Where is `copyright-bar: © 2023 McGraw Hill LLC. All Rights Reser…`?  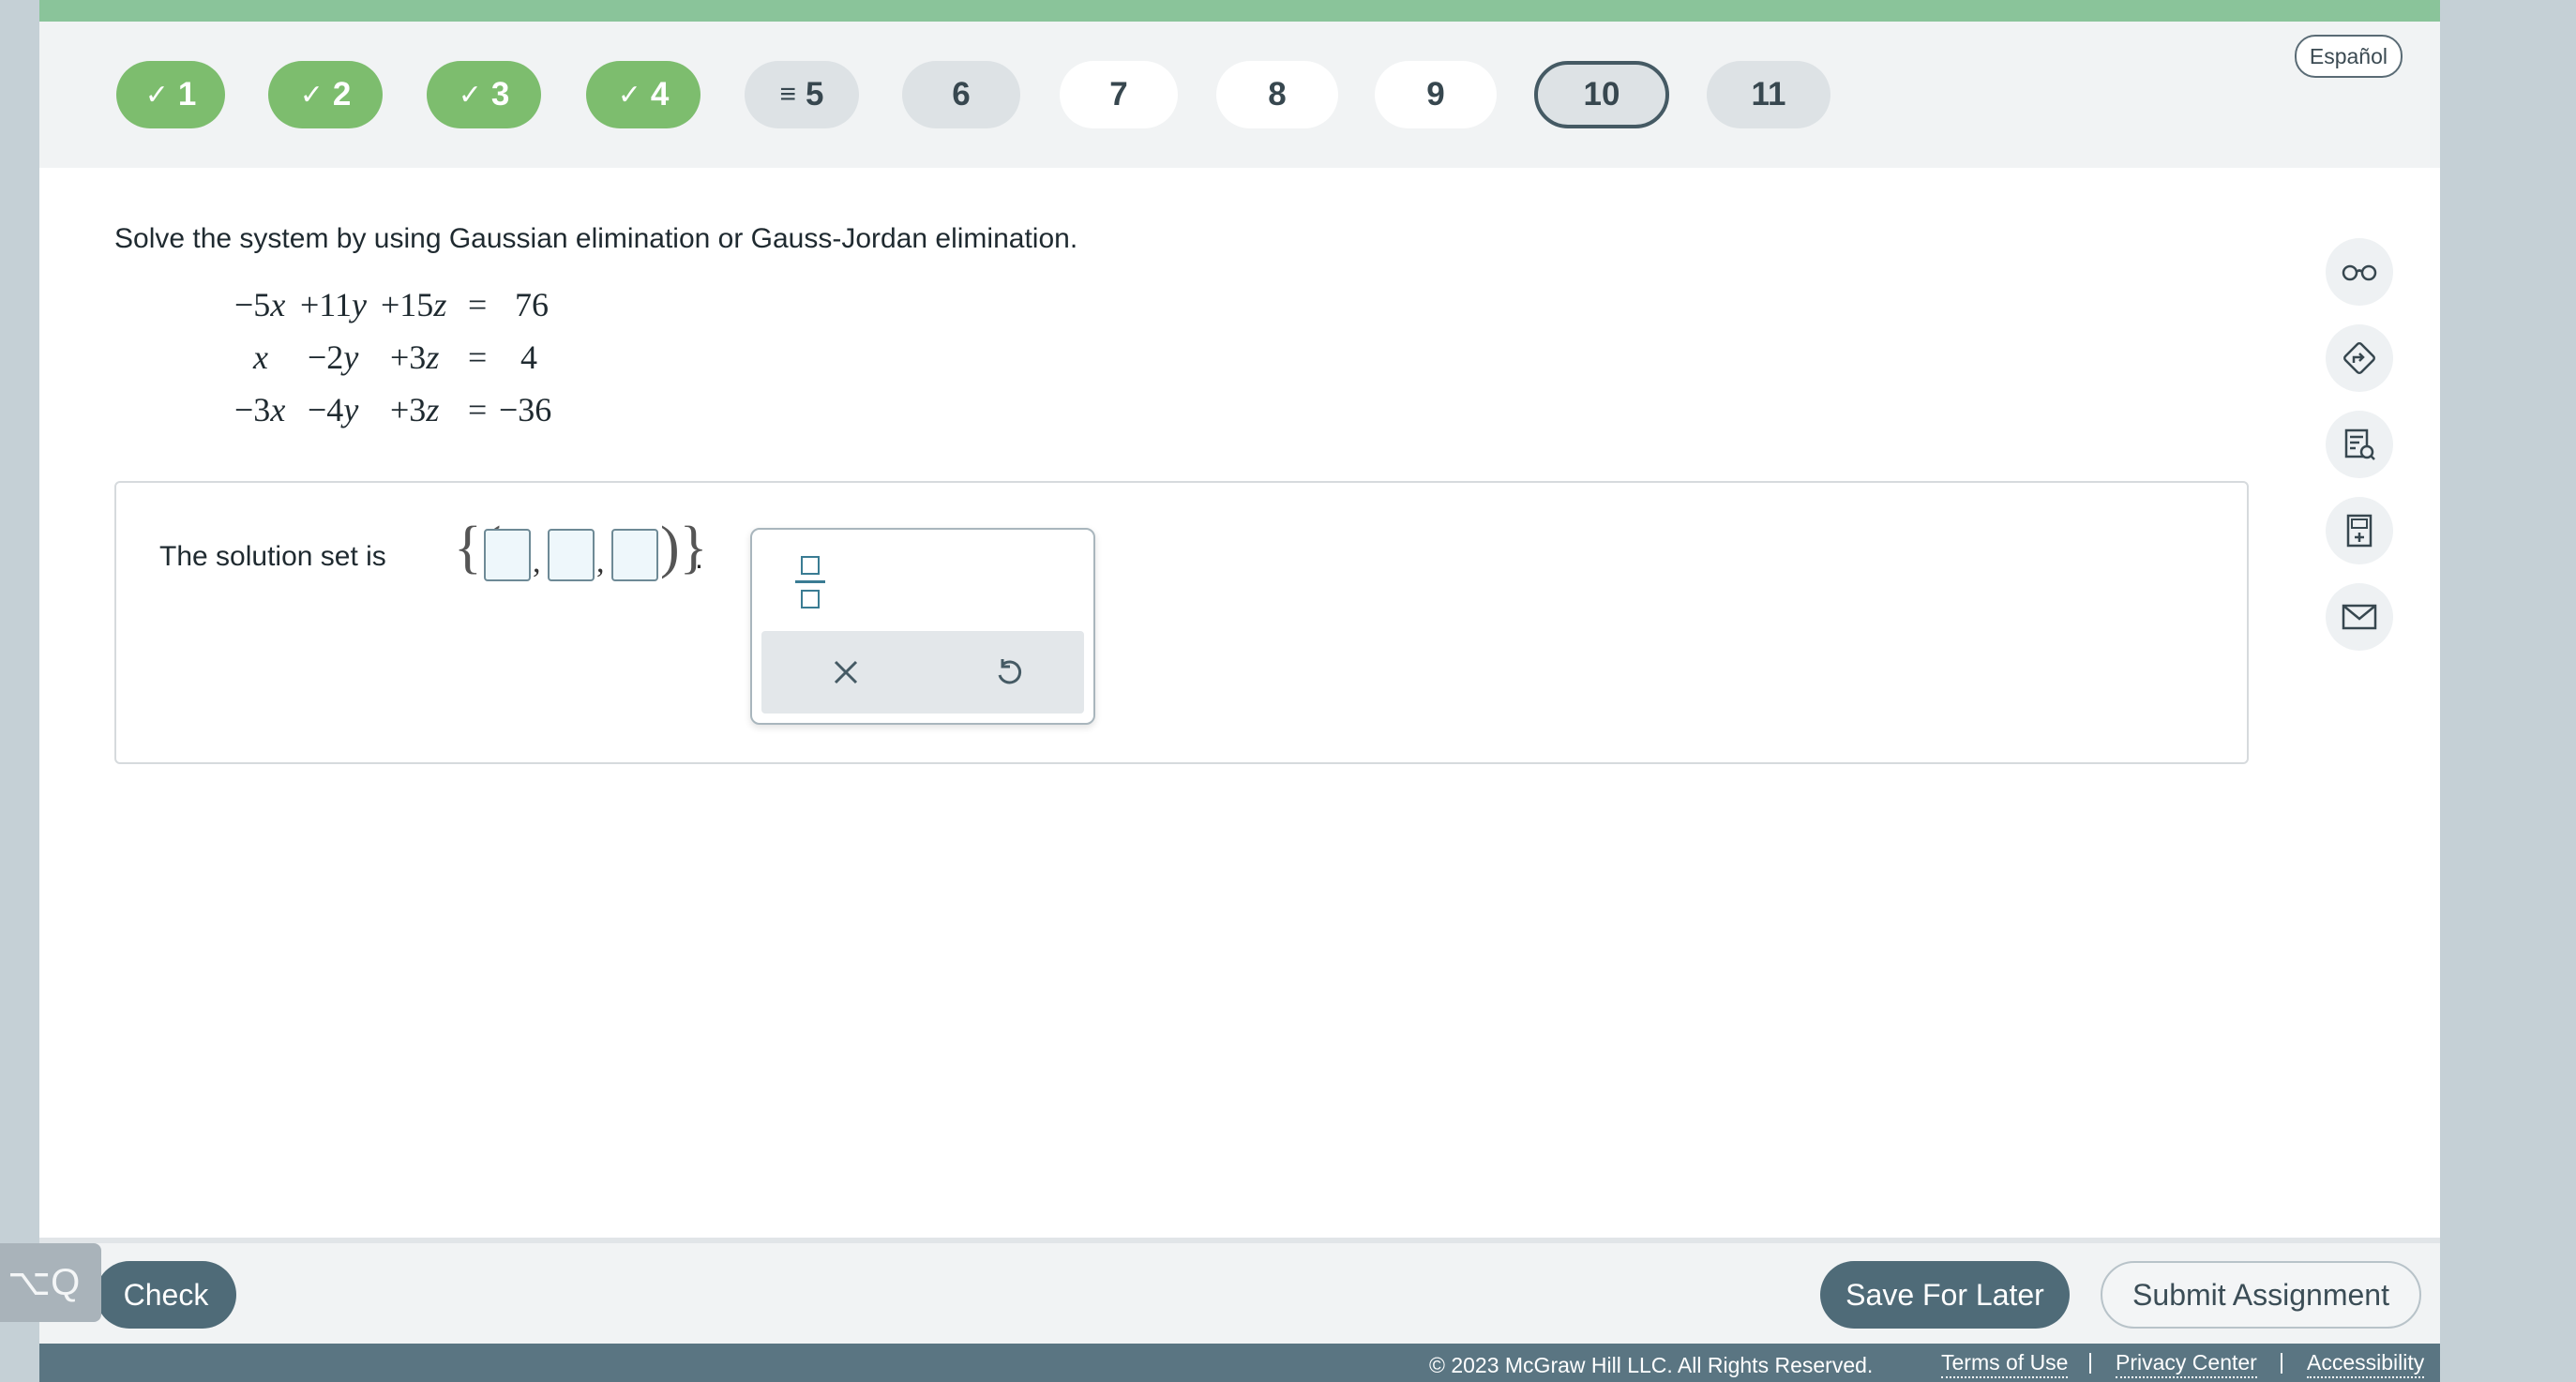 copyright-bar: © 2023 McGraw Hill LLC. All Rights Reser… is located at coordinates (1239, 1363).